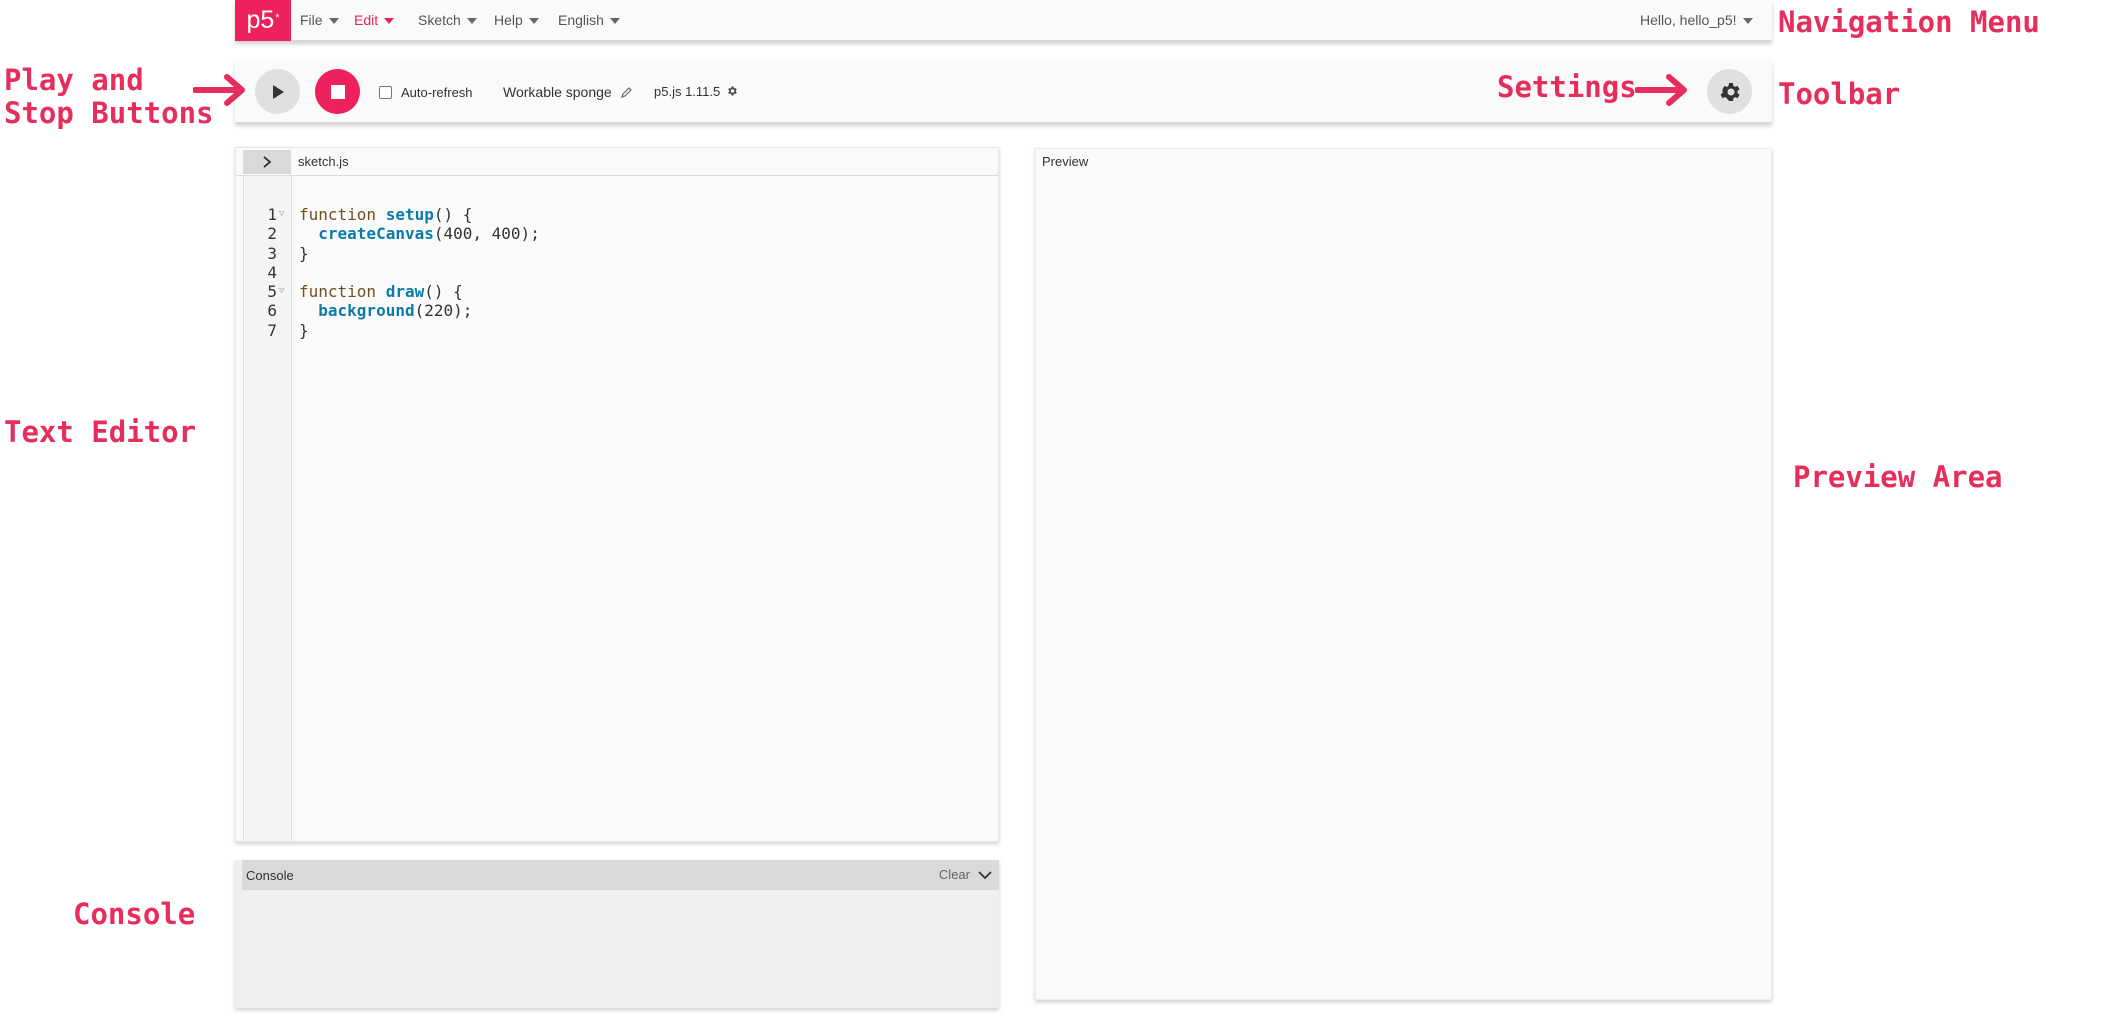 The height and width of the screenshot is (1015, 2102). I want to click on p5-version: p5.js 1.11.5, so click(696, 92).